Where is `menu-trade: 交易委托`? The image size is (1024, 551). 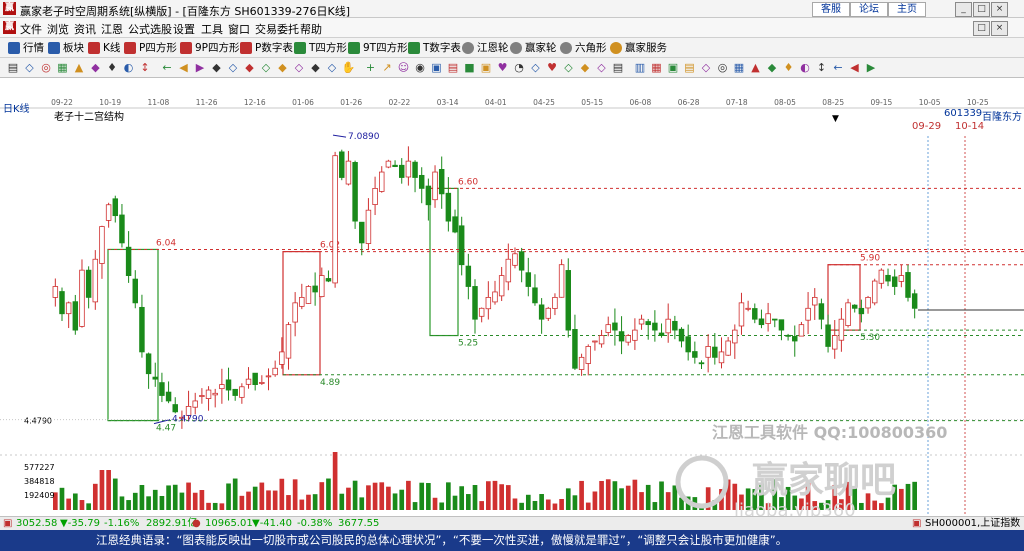
menu-trade: 交易委托 is located at coordinates (277, 29).